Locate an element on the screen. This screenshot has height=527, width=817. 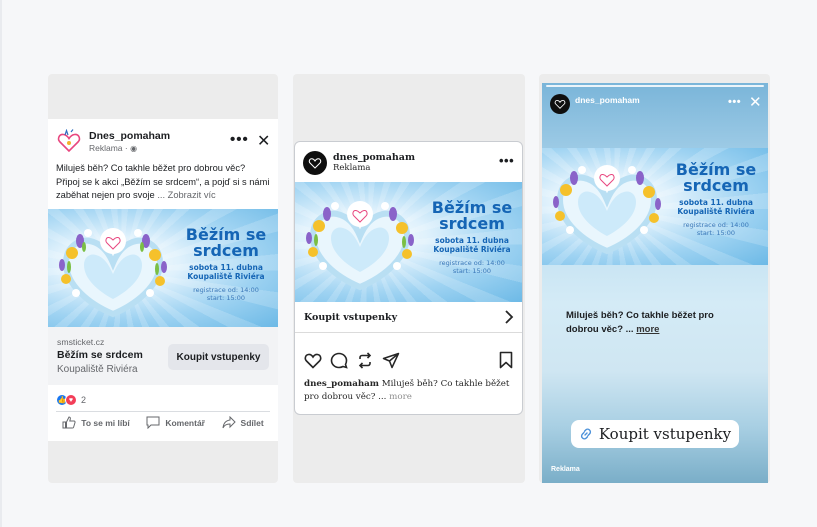
story-sticker-label: Koupit vstupenky is located at coordinates (665, 434).